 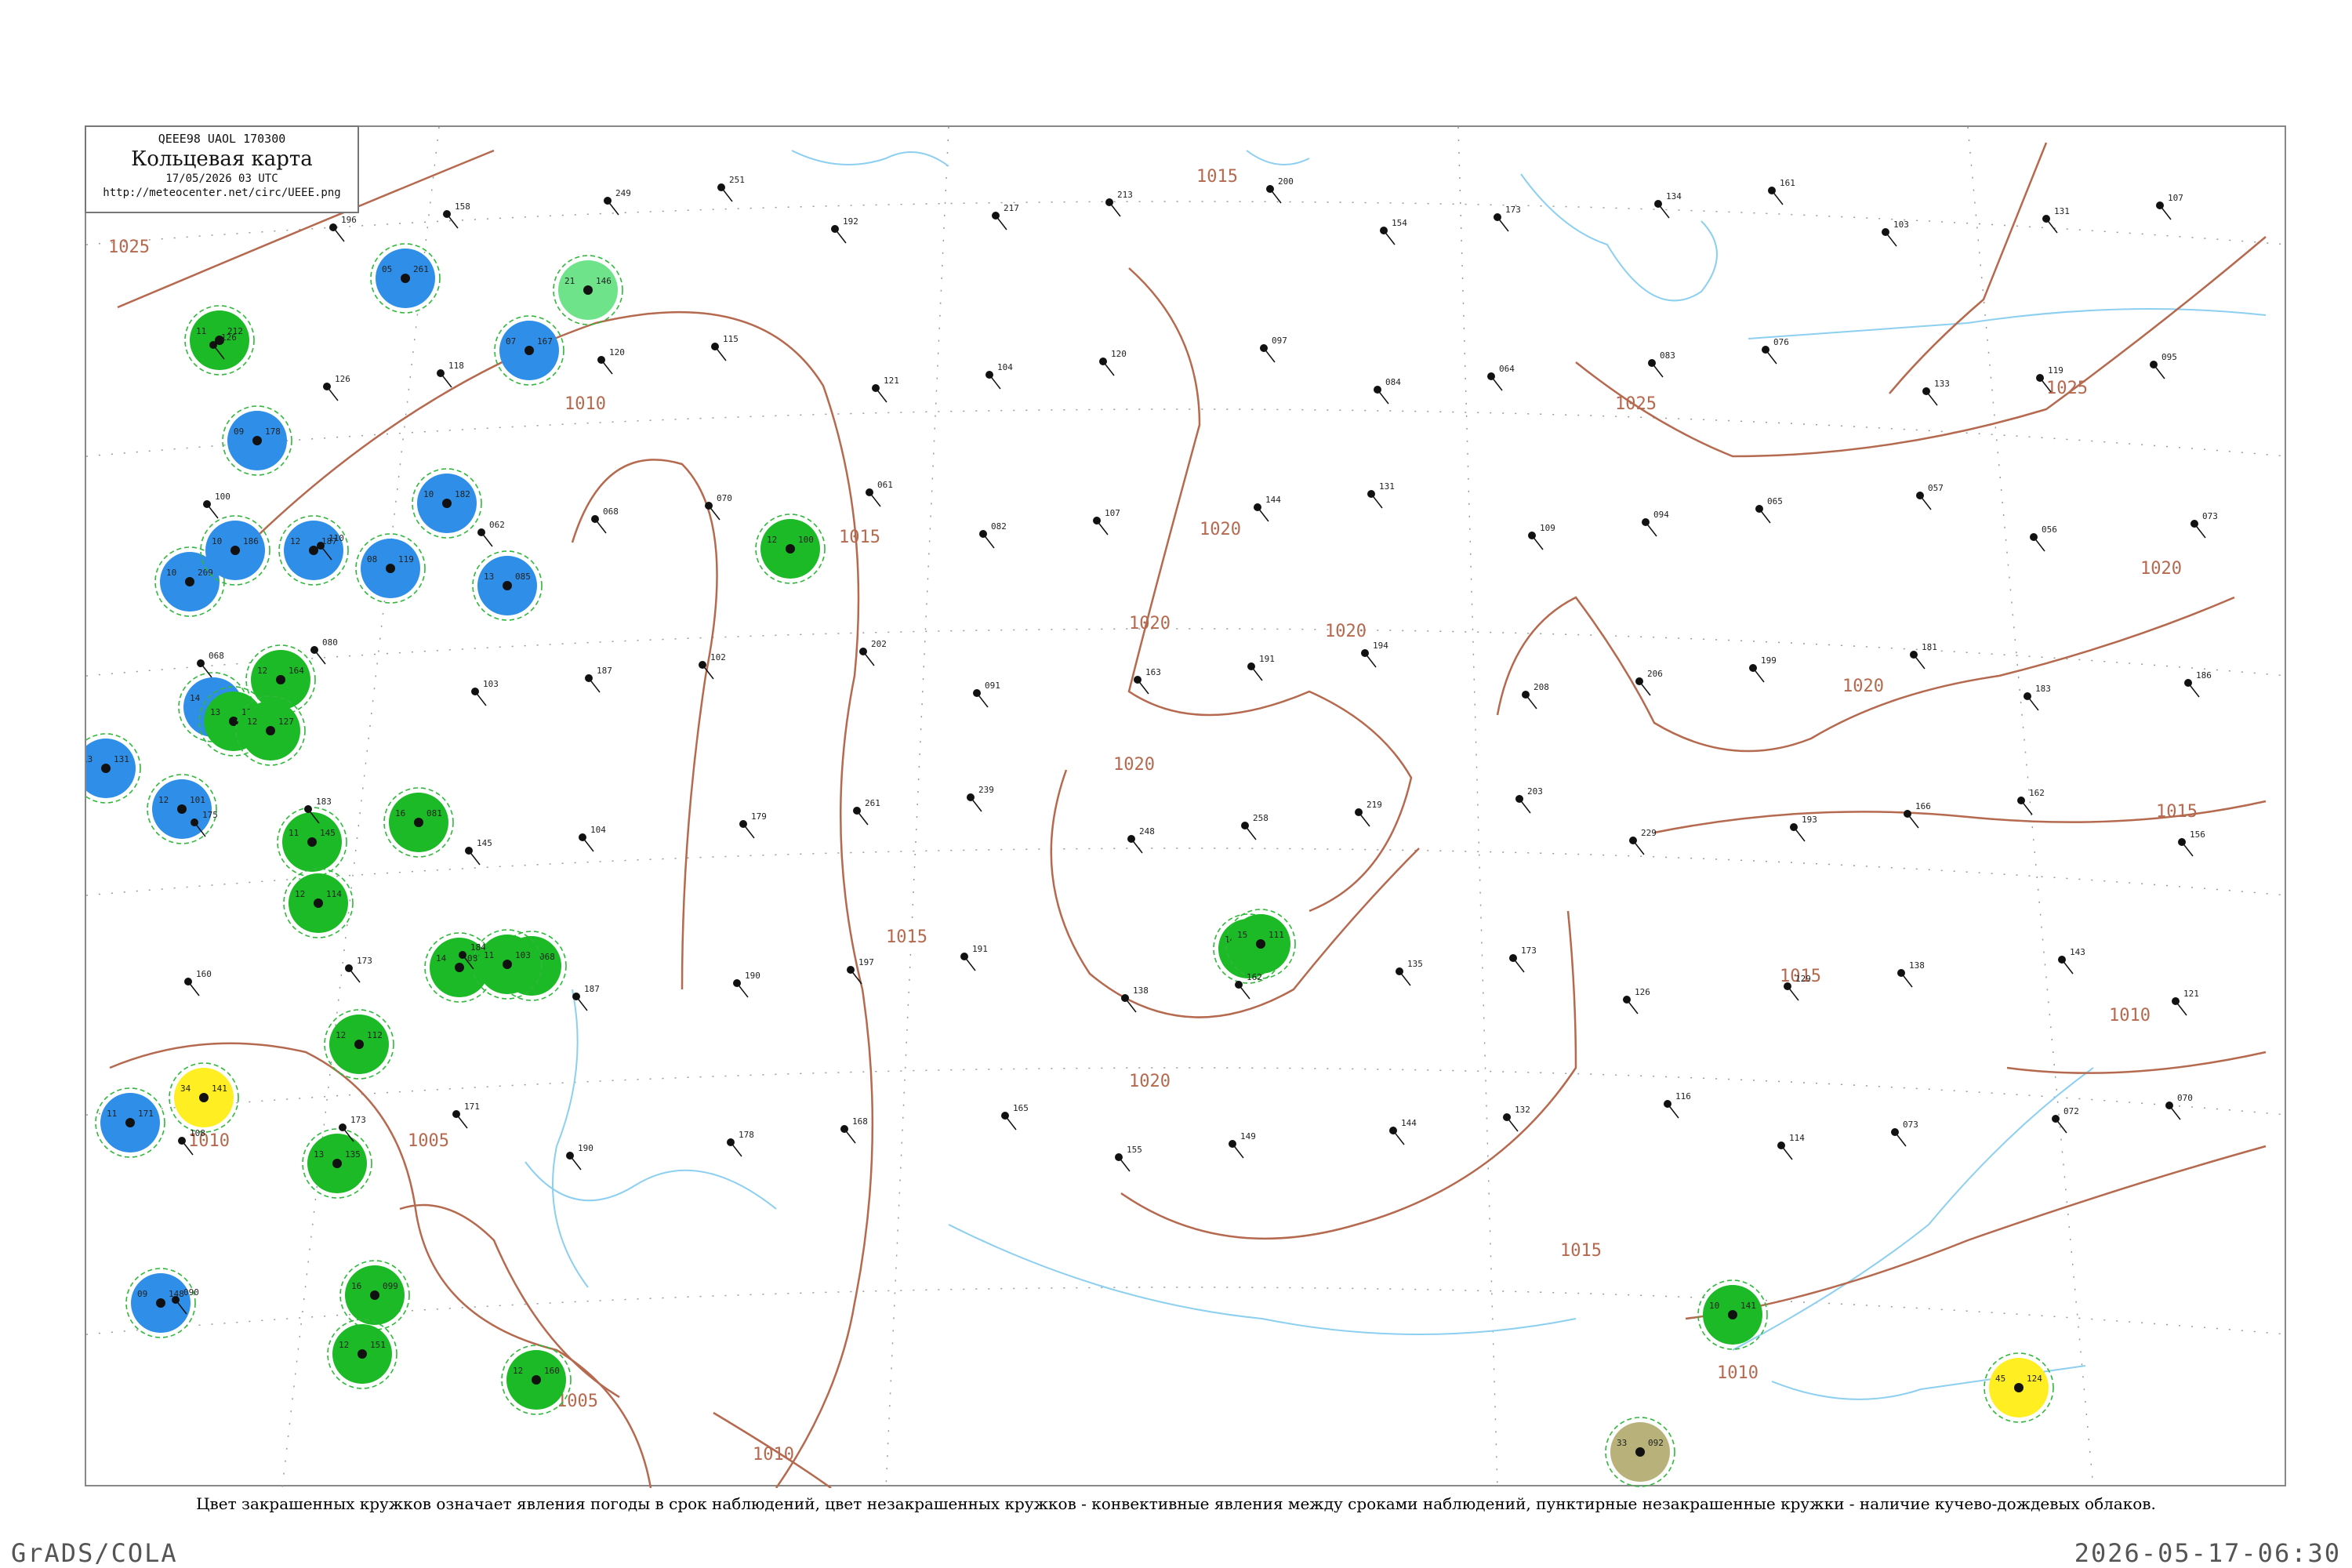 What do you see at coordinates (462, 494) in the screenshot?
I see `station-pressure: 182` at bounding box center [462, 494].